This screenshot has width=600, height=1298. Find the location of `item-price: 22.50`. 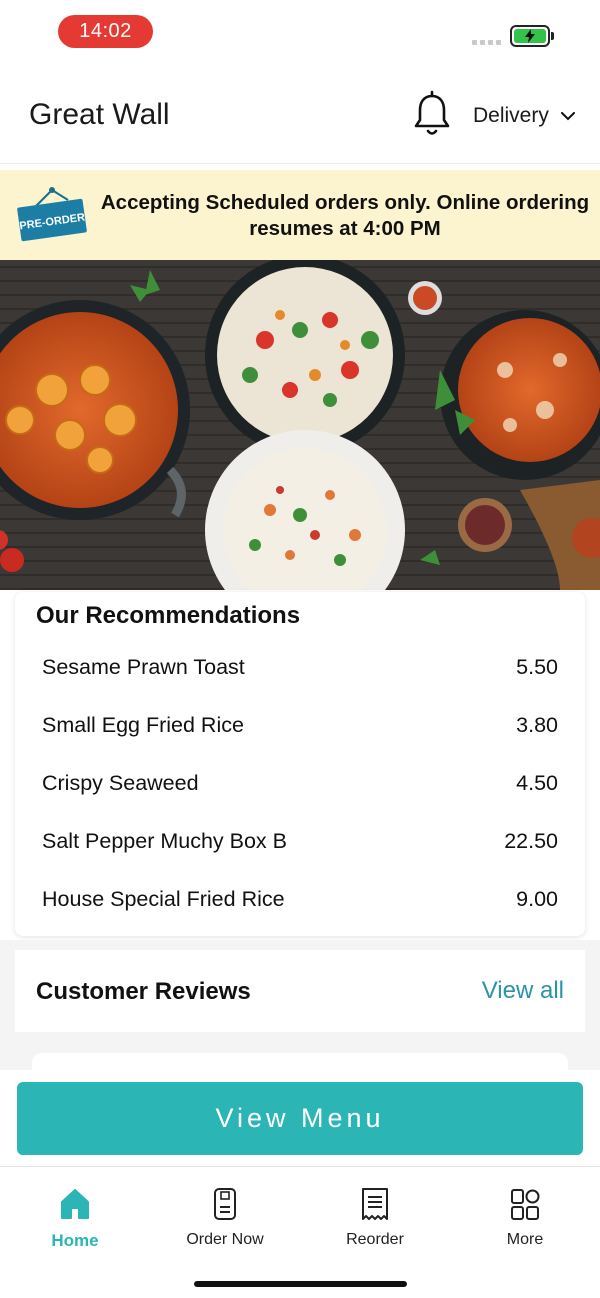

item-price: 22.50 is located at coordinates (531, 841).